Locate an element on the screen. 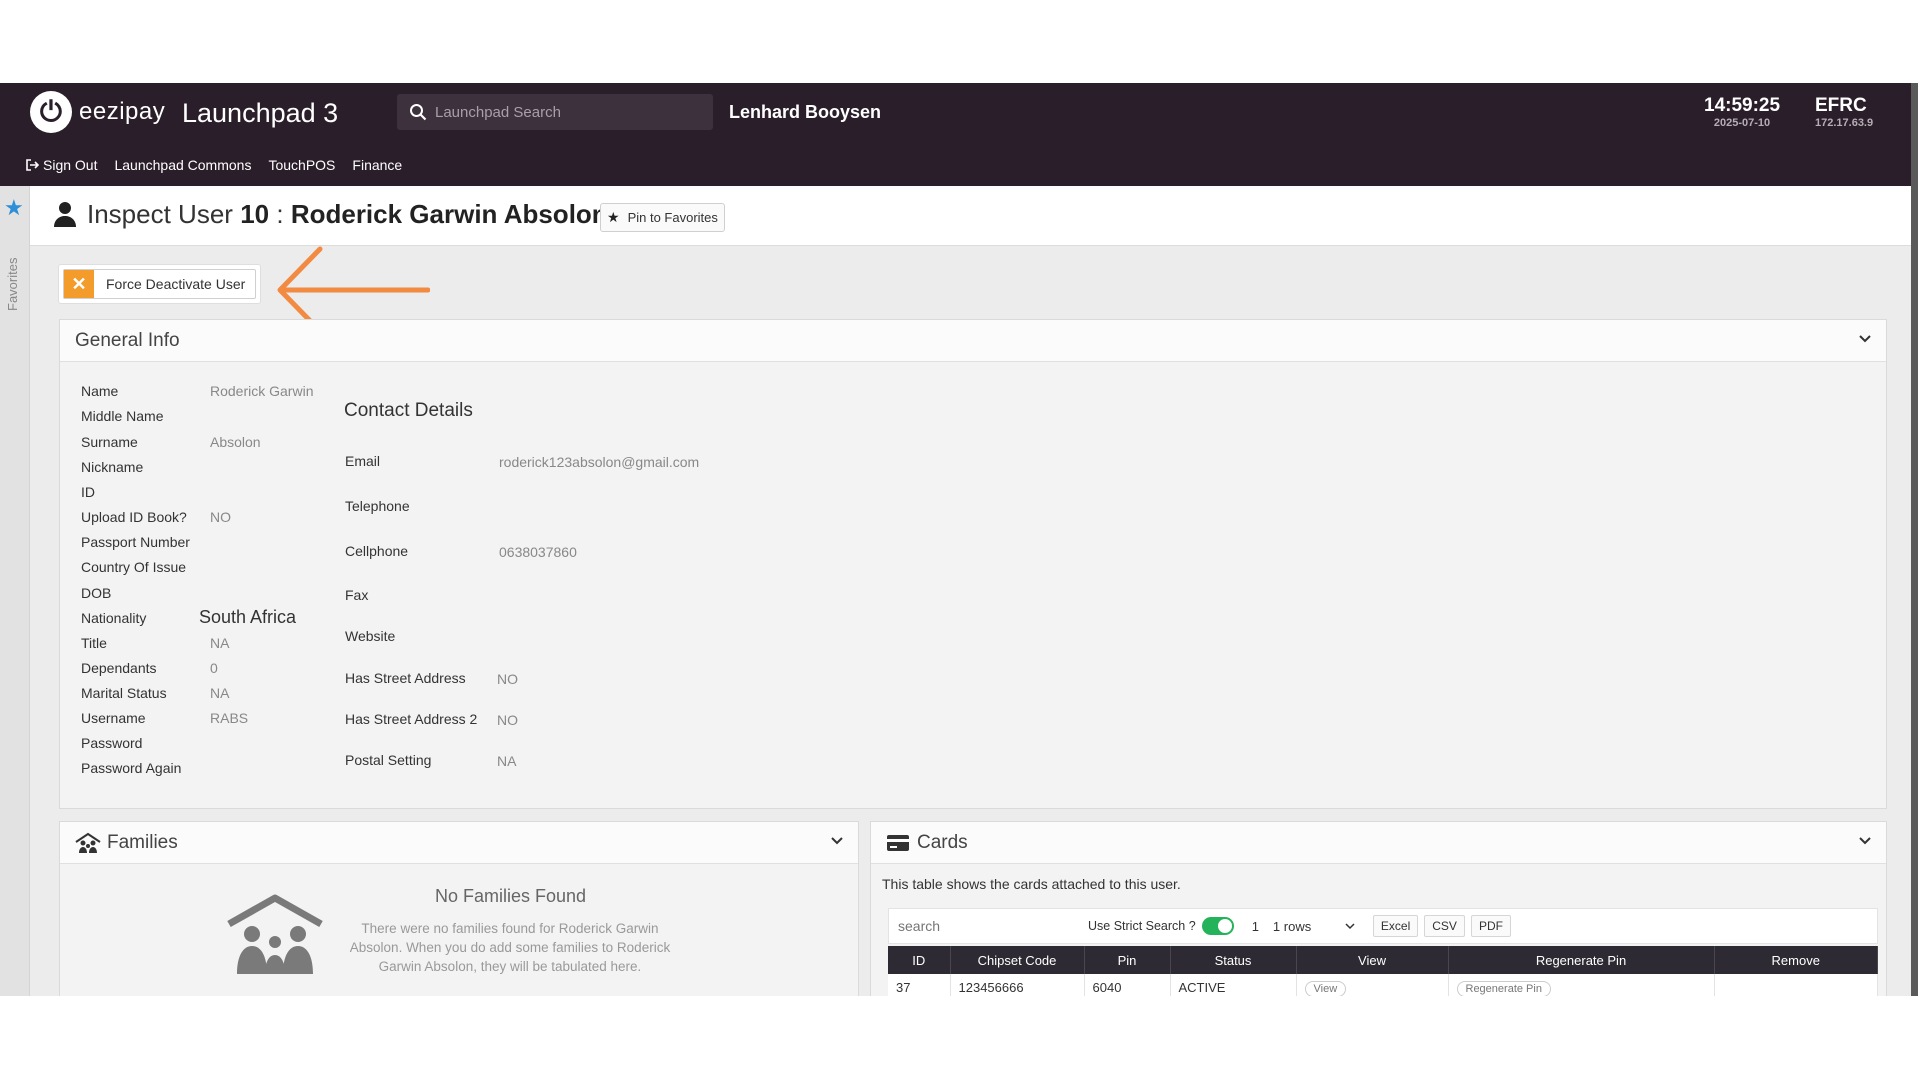 This screenshot has width=1920, height=1080. favorites-rail: ★ Favorites is located at coordinates (15, 591).